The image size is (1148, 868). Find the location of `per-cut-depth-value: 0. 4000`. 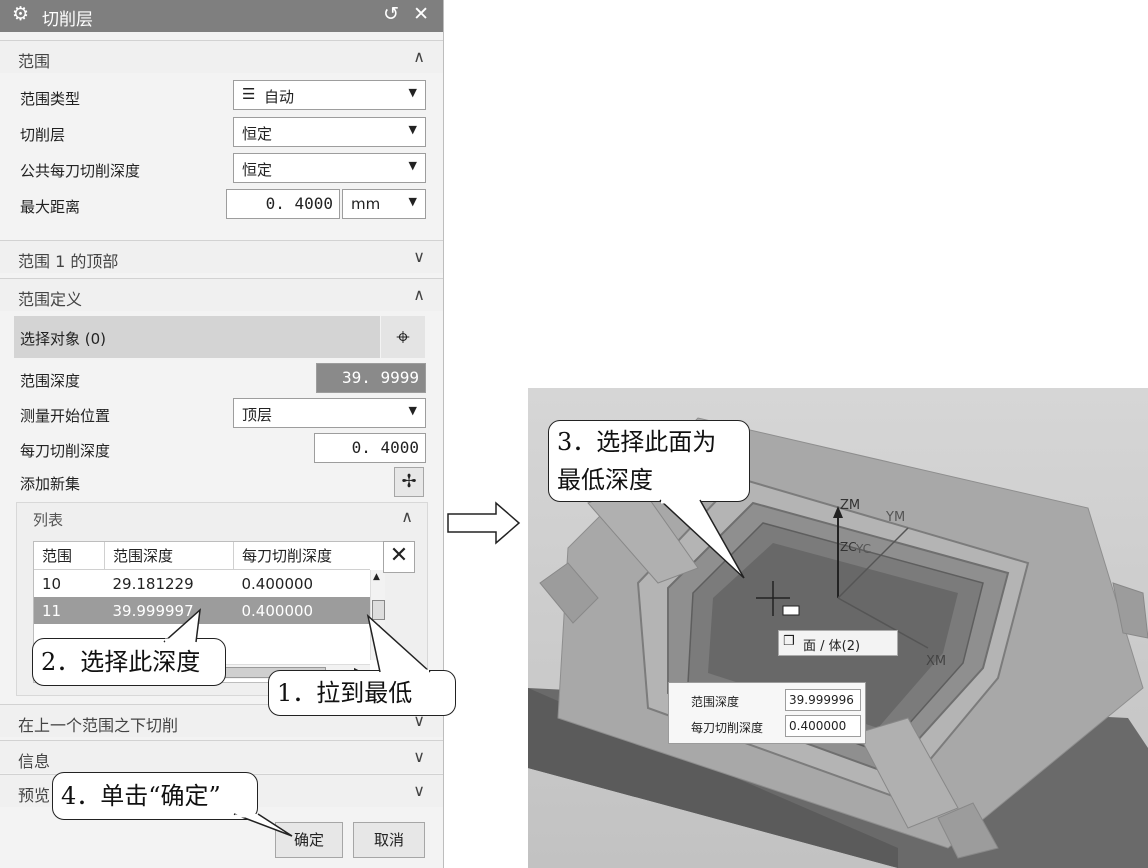

per-cut-depth-value: 0. 4000 is located at coordinates (385, 447).